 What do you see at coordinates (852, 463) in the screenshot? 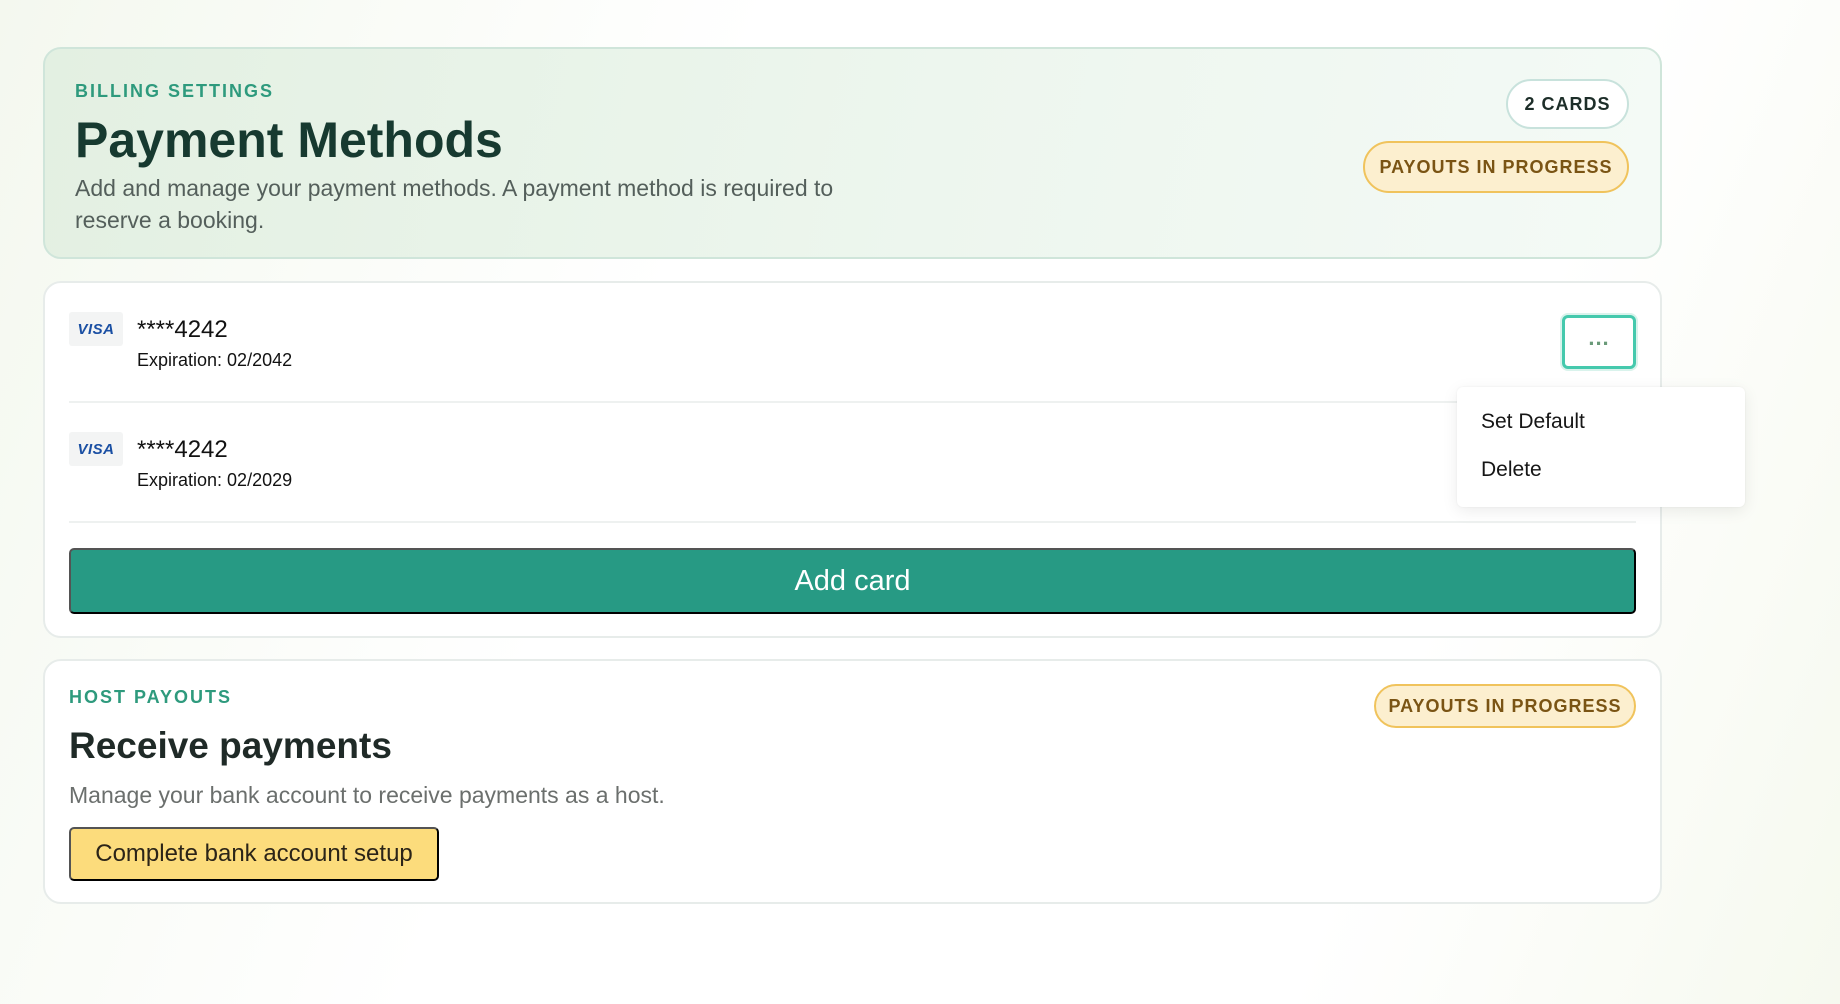
I see `card-row: VISA ****4242 Expiration: 02/2029` at bounding box center [852, 463].